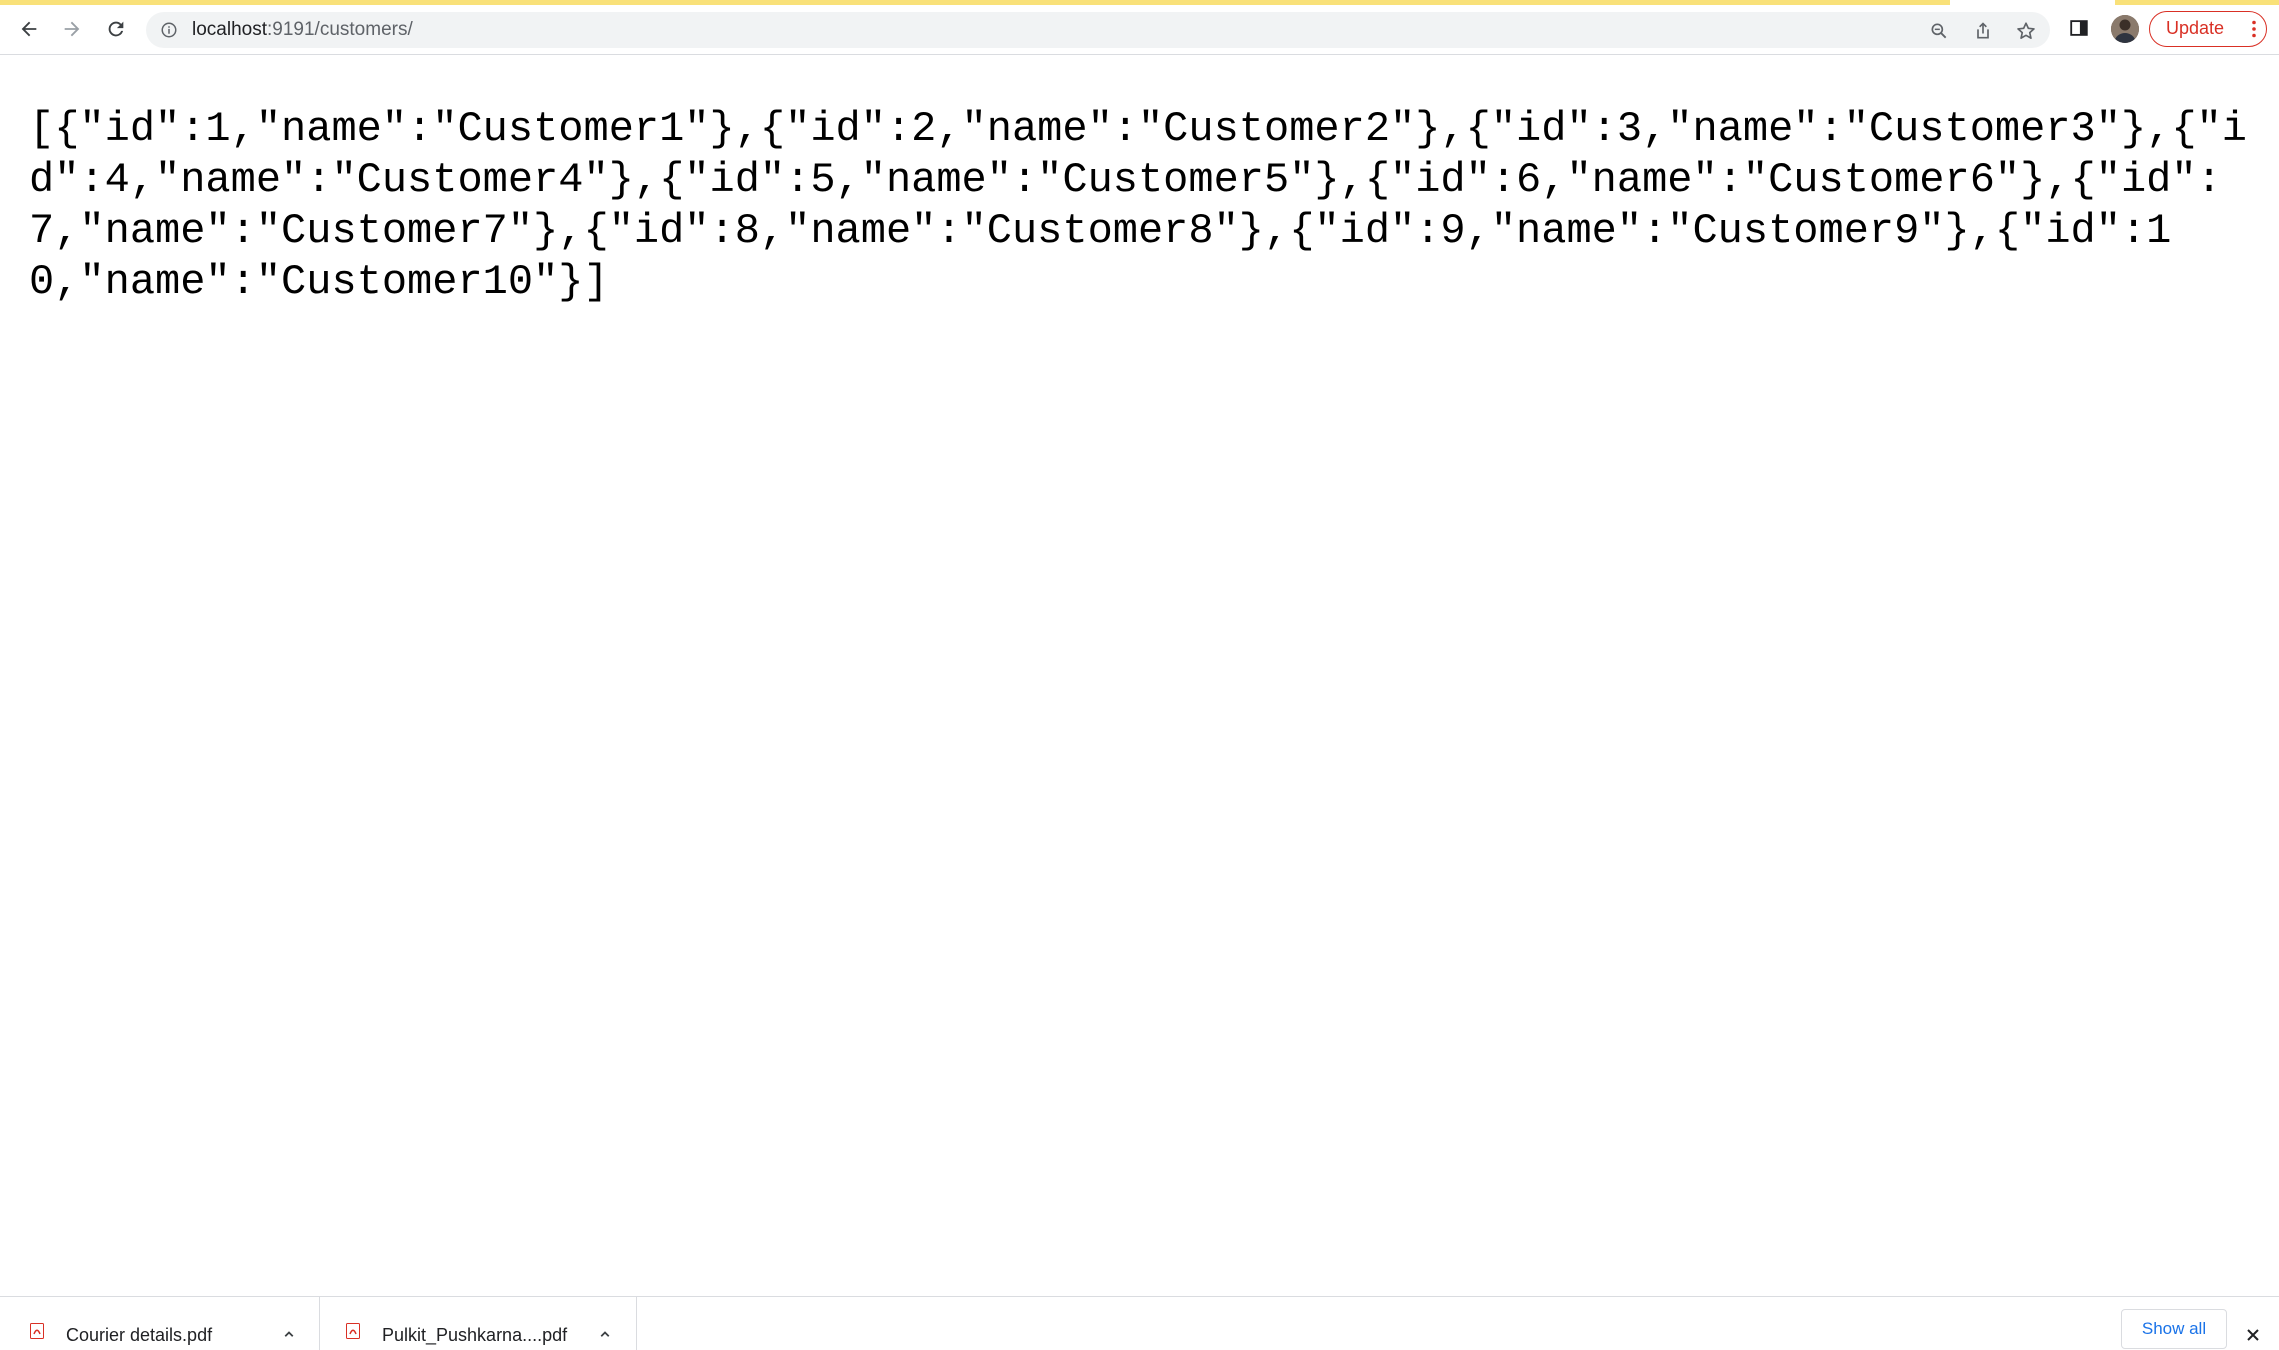 This screenshot has height=1350, width=2279. I want to click on reload-button, so click(116, 29).